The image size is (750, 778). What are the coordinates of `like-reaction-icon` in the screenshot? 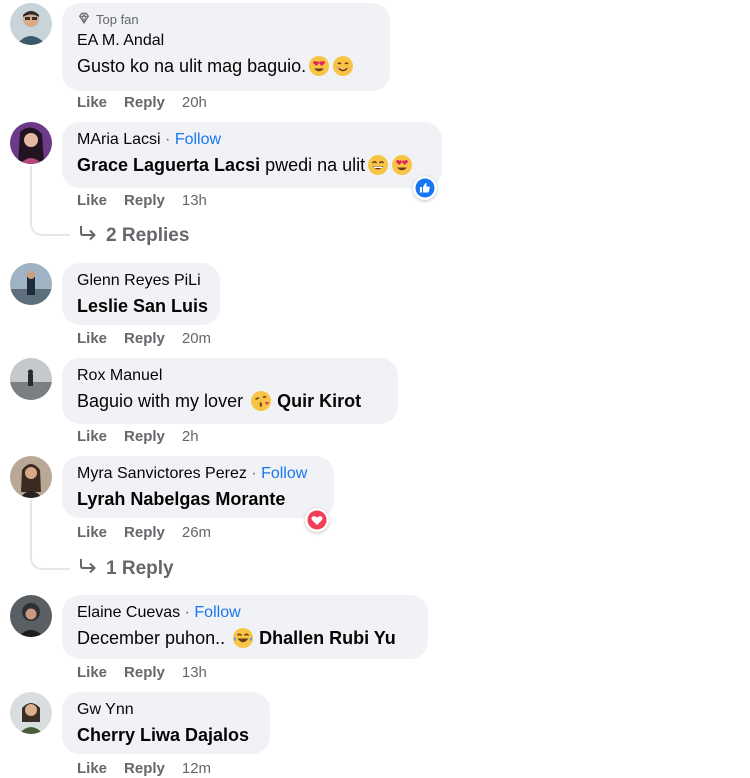 It's located at (425, 188).